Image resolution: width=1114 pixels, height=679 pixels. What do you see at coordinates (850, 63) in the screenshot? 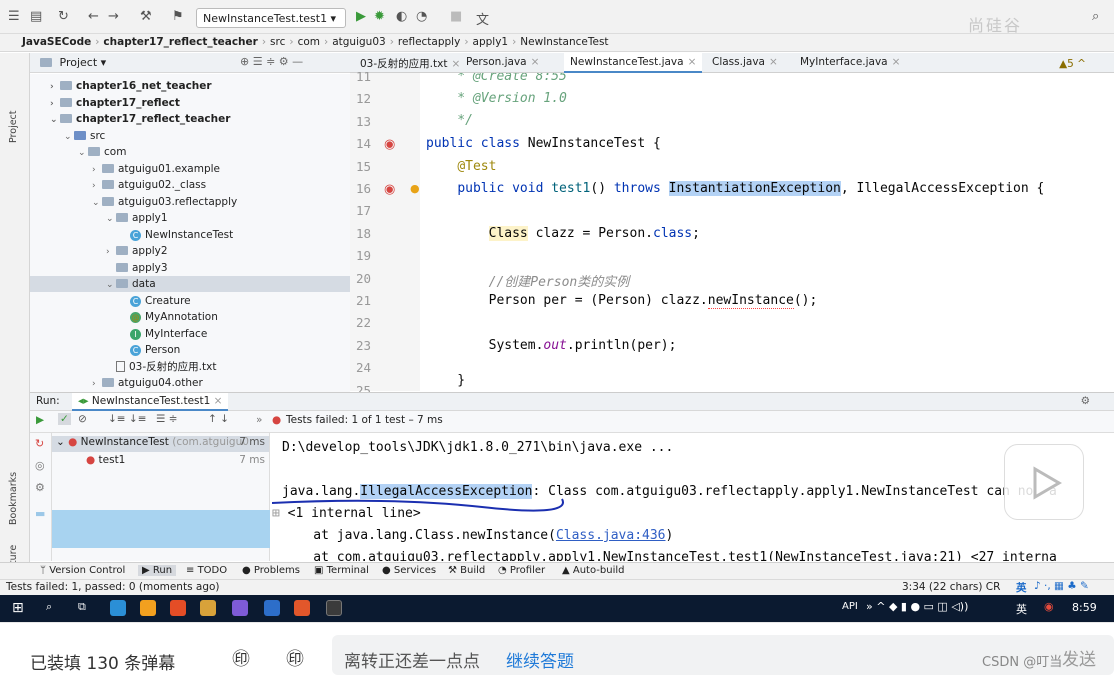
I see `editor-tab: MyInterface.java ×` at bounding box center [850, 63].